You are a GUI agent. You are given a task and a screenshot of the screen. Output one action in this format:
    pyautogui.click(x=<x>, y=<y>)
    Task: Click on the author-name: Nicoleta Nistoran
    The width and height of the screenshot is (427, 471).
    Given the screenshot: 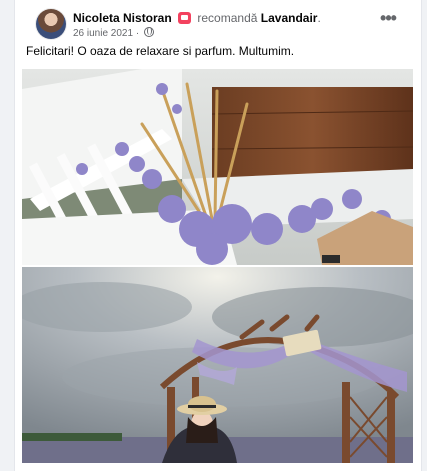 What is the action you would take?
    pyautogui.click(x=122, y=18)
    